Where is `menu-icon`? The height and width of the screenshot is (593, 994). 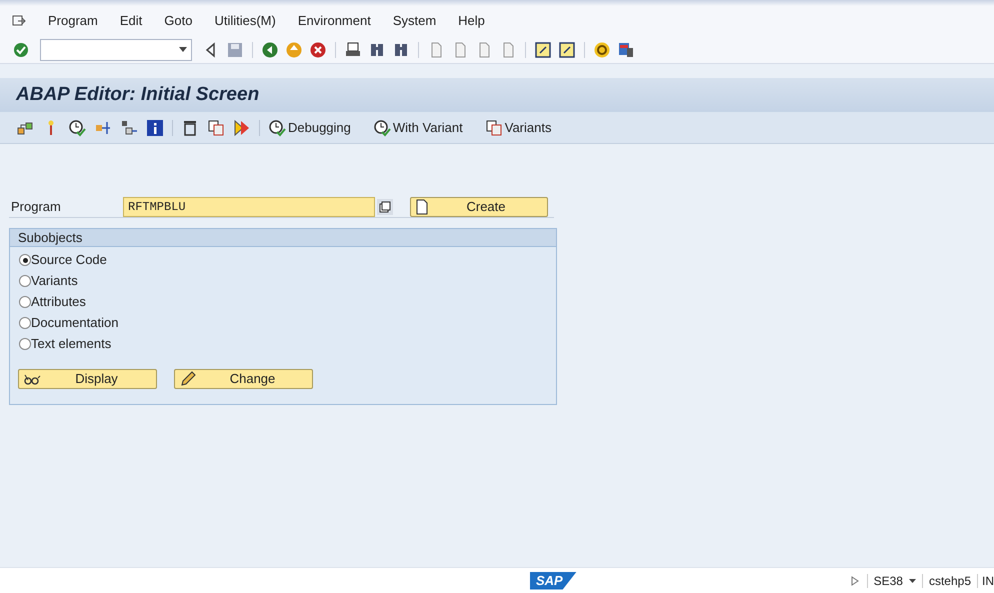 menu-icon is located at coordinates (19, 21).